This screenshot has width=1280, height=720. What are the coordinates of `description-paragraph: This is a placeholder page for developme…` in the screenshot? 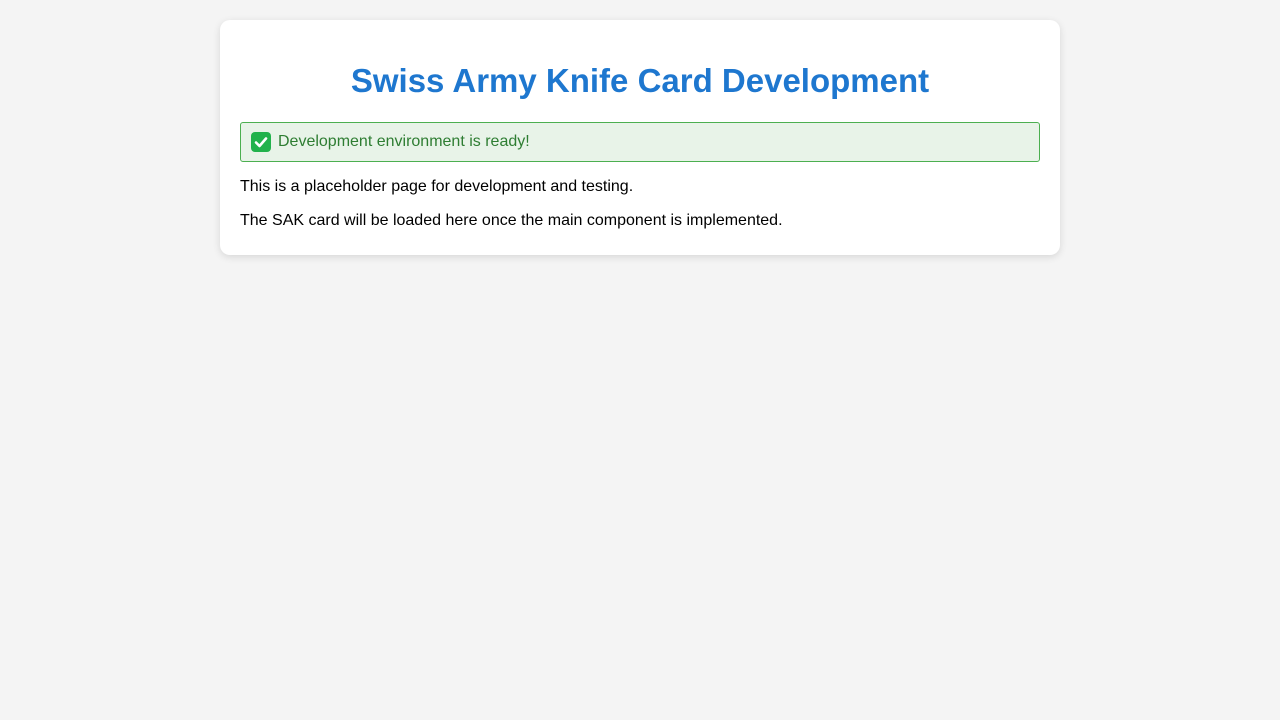 It's located at (437, 186).